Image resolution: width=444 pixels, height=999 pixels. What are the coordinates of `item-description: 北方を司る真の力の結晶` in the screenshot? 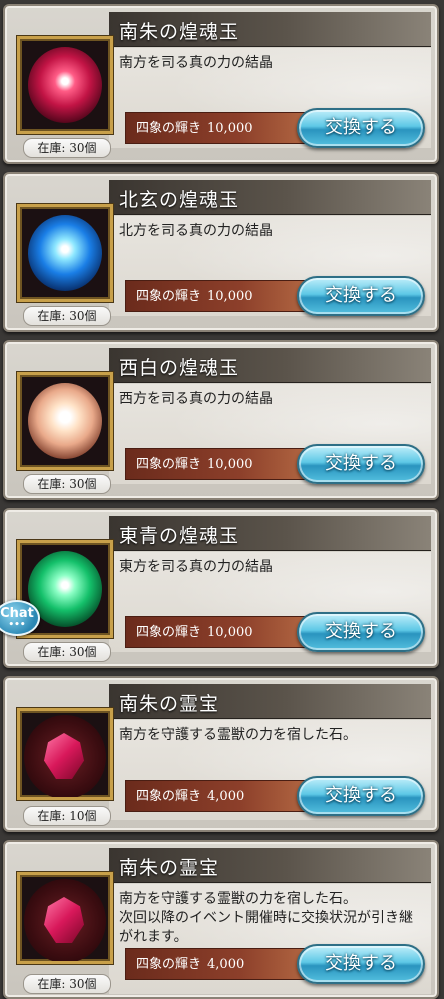 It's located at (196, 231).